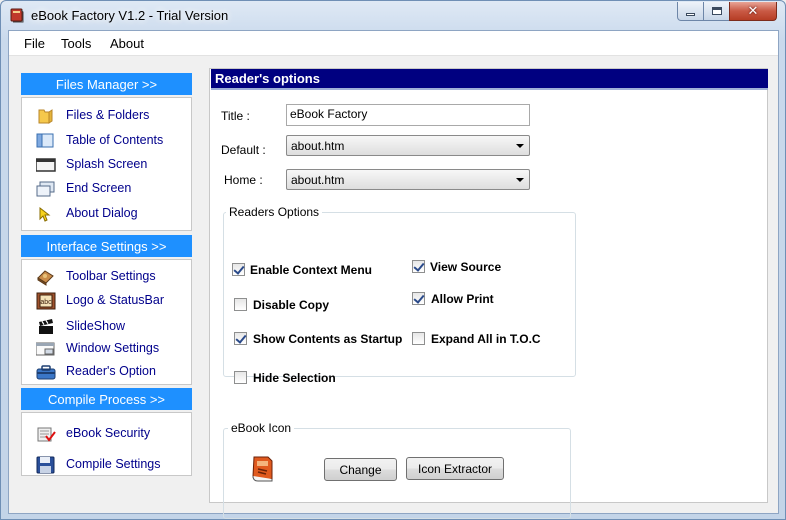 The image size is (786, 520). What do you see at coordinates (45, 278) in the screenshot?
I see `toolbar-icon` at bounding box center [45, 278].